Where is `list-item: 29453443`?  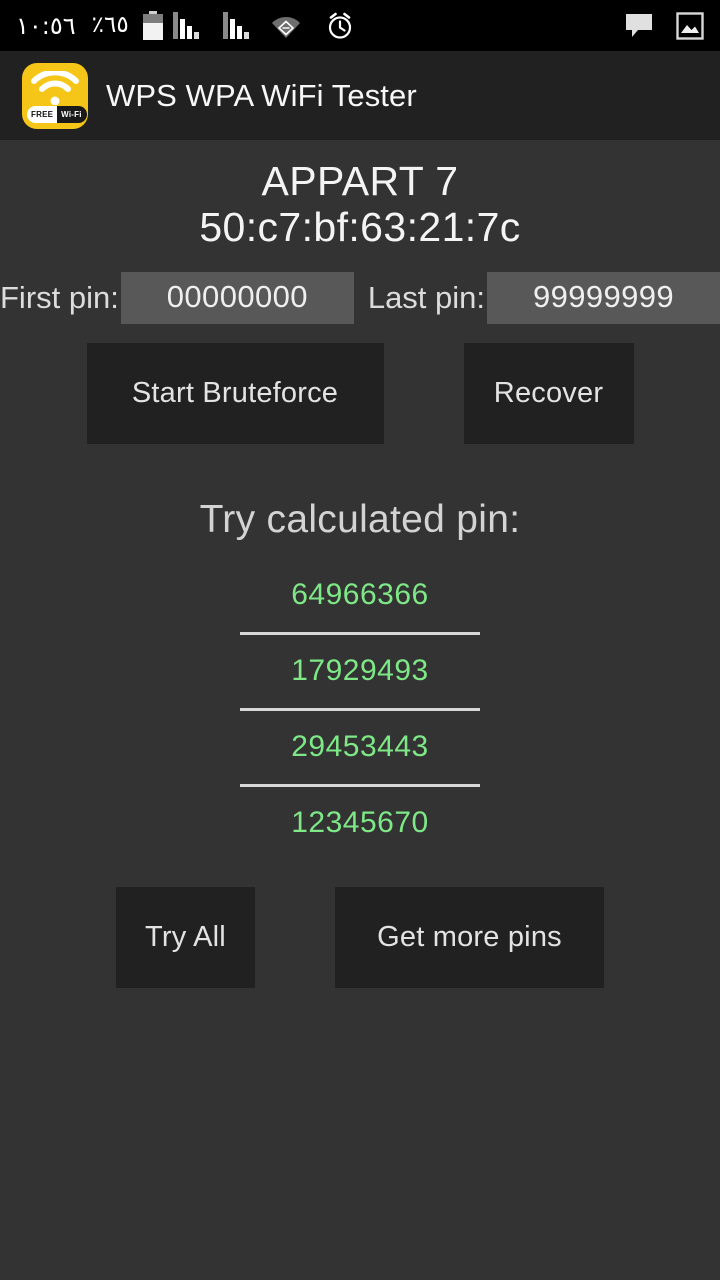 list-item: 29453443 is located at coordinates (360, 747).